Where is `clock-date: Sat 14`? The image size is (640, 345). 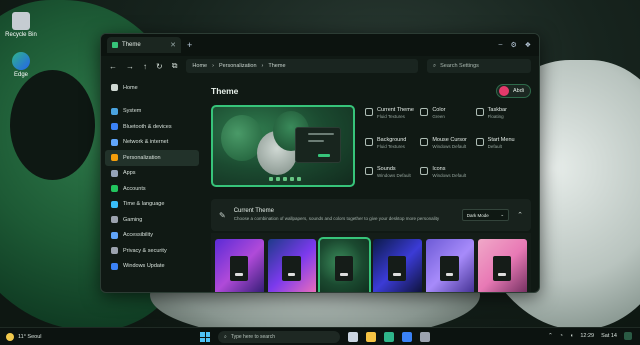 clock-date: Sat 14 is located at coordinates (609, 336).